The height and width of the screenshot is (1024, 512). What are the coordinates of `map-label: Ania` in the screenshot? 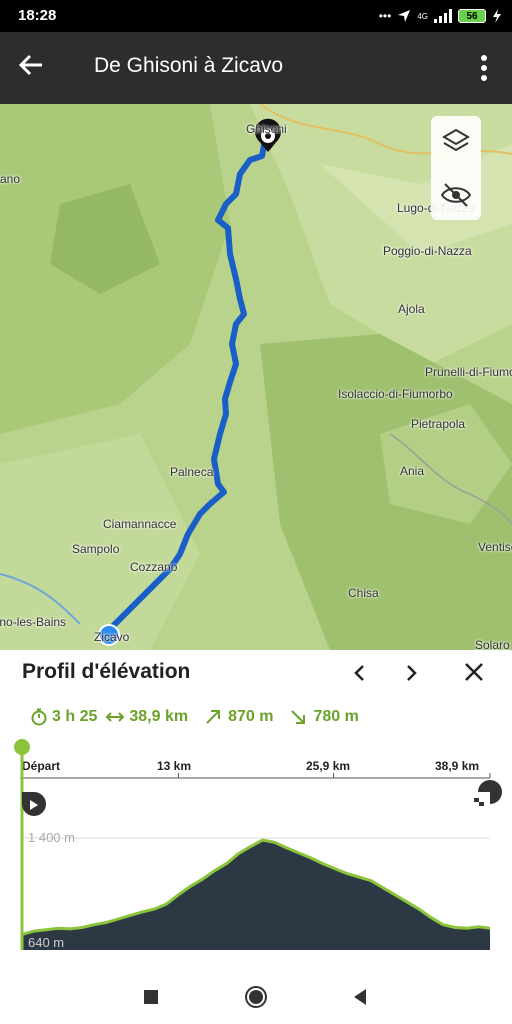 It's located at (412, 471).